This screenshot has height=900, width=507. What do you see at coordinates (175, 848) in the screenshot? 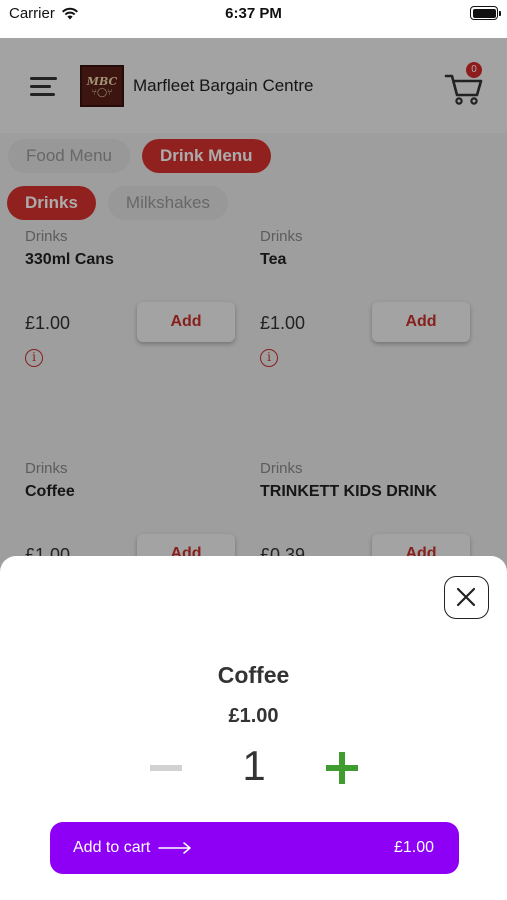
I see `arrow-right-icon` at bounding box center [175, 848].